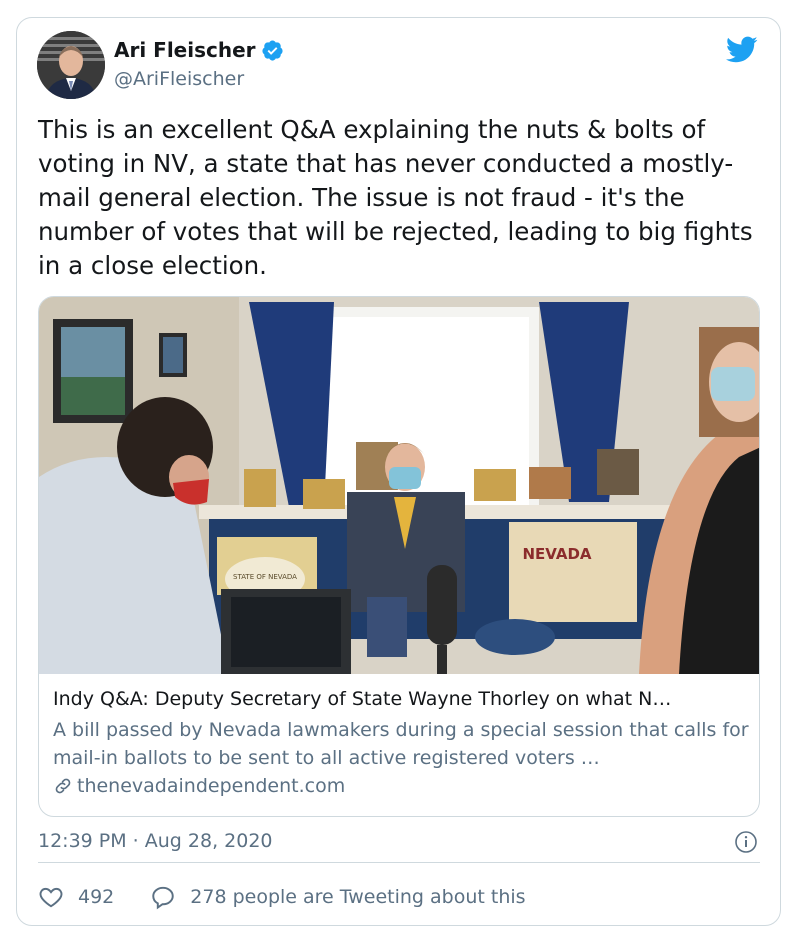  What do you see at coordinates (358, 897) in the screenshot?
I see `conversation-text: 278 people are Tweeting about this` at bounding box center [358, 897].